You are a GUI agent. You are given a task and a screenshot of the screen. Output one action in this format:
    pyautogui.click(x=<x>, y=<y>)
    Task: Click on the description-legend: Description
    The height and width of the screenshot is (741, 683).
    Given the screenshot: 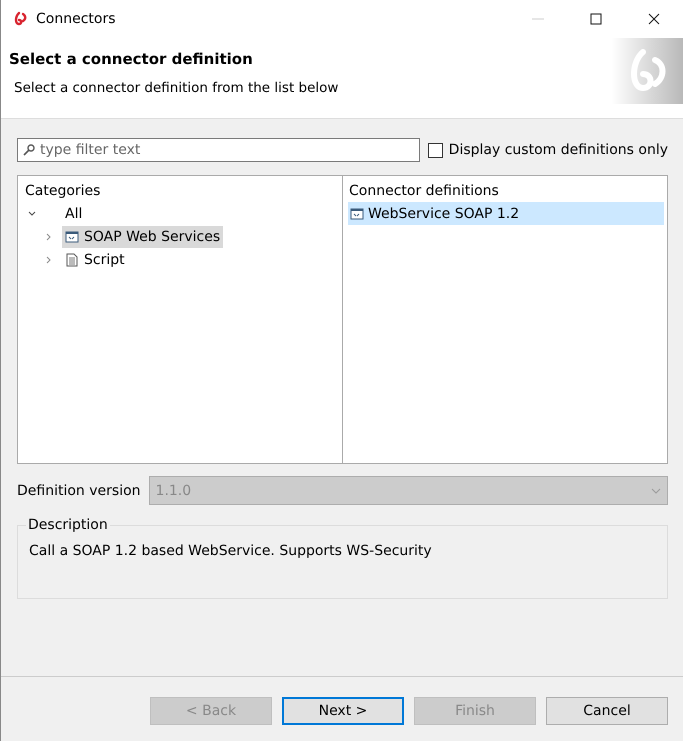 What is the action you would take?
    pyautogui.click(x=68, y=525)
    